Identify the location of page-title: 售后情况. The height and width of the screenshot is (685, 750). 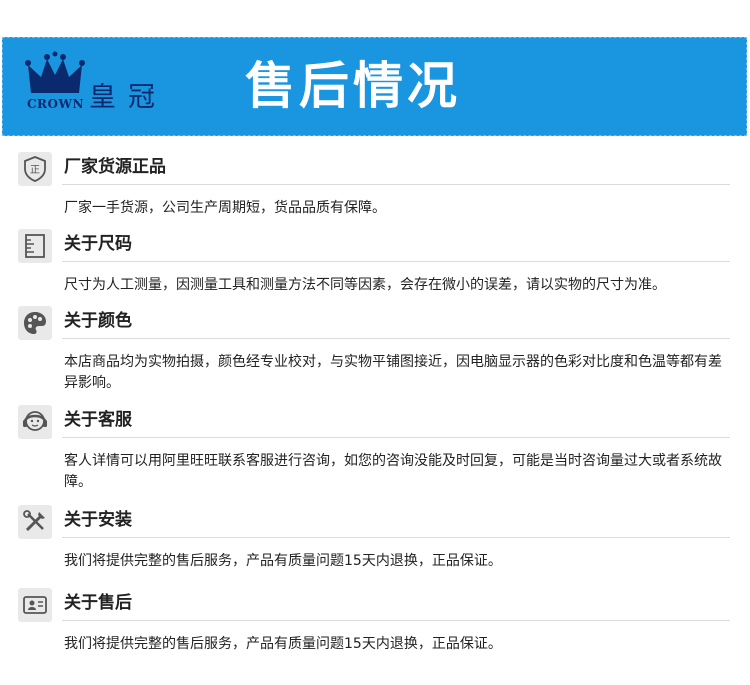
(353, 86).